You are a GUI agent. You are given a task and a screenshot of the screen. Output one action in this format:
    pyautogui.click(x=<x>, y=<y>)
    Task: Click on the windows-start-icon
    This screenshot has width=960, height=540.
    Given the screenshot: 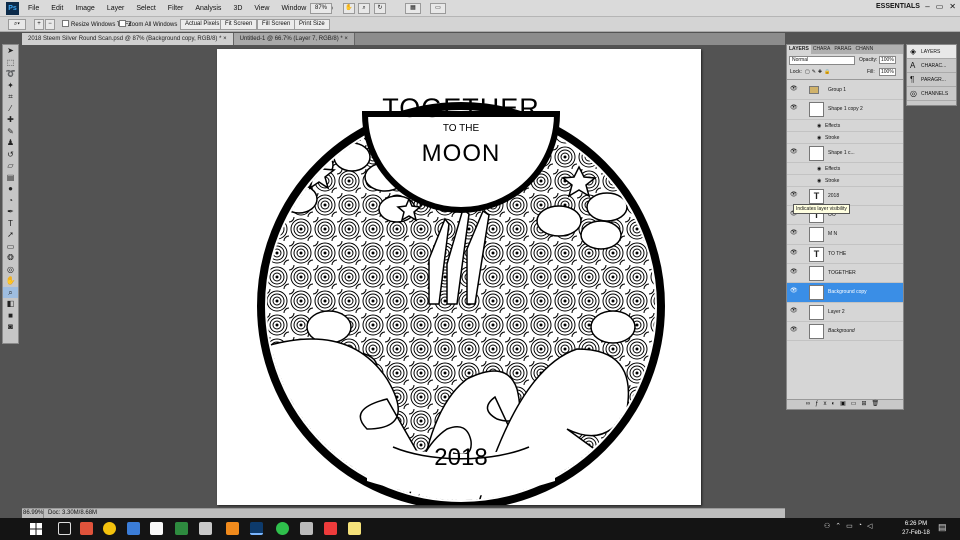 What is the action you would take?
    pyautogui.click(x=36, y=529)
    